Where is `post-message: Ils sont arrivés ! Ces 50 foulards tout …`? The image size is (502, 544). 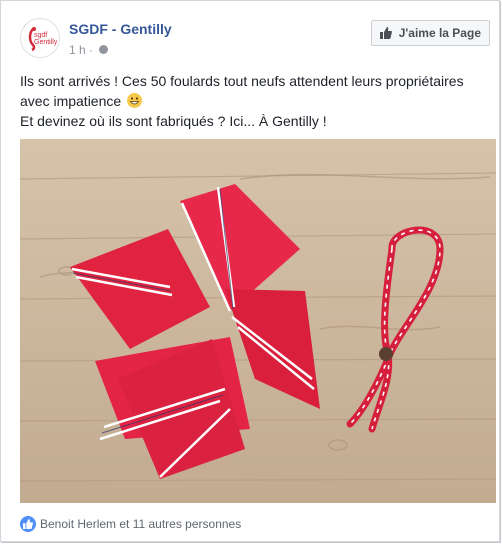
post-message: Ils sont arrivés ! Ces 50 foulards tout … is located at coordinates (255, 101).